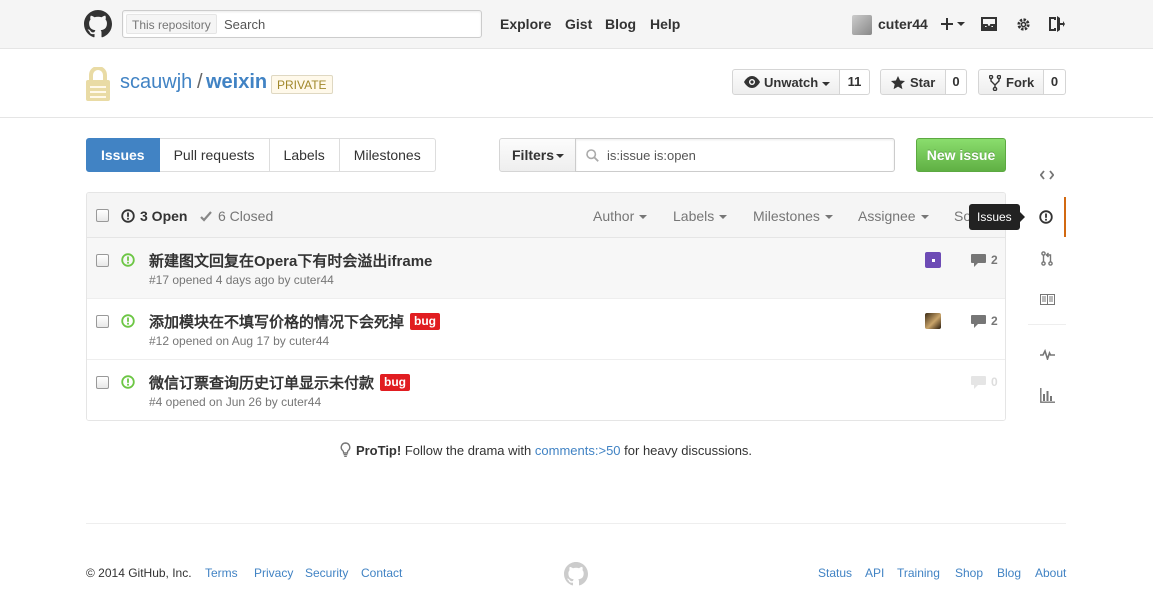  Describe the element at coordinates (102, 215) in the screenshot. I see `select-all-checkbox` at that location.